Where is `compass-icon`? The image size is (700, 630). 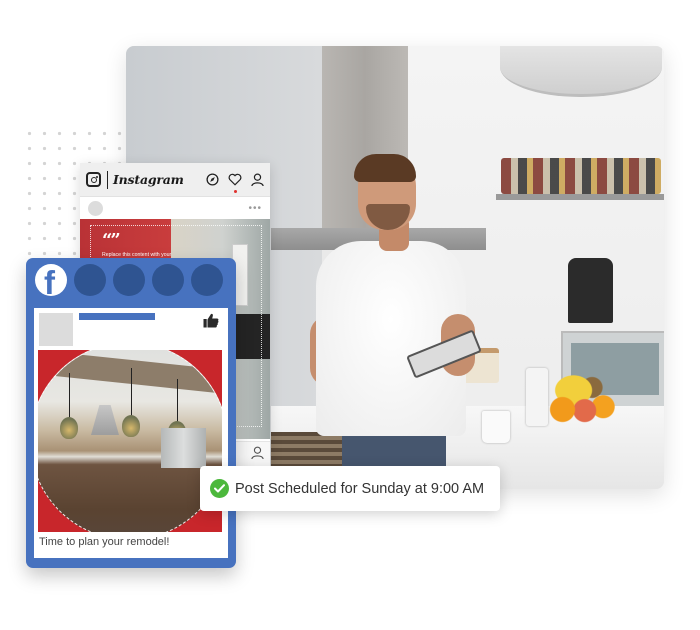
compass-icon is located at coordinates (212, 179).